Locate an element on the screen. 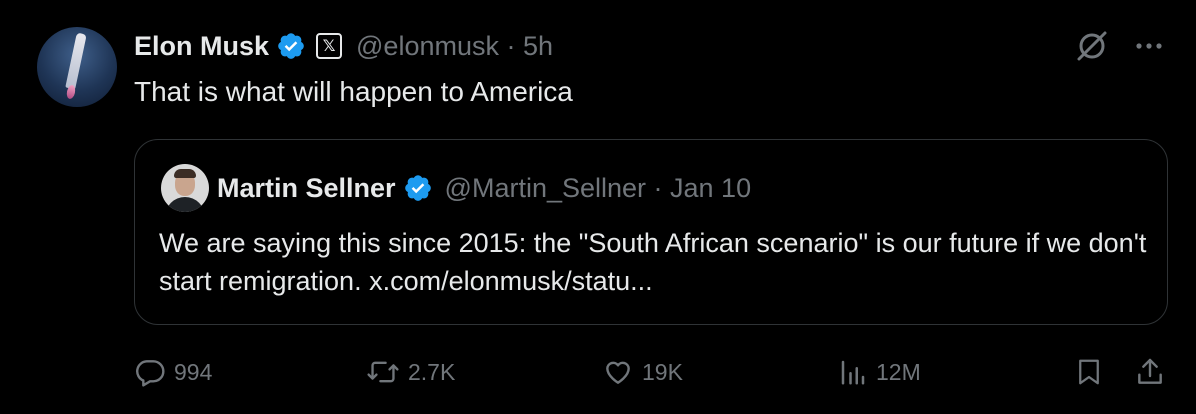 This screenshot has height=414, width=1196. tweet-actions: 994 2.7K 19K 12M is located at coordinates (654, 372).